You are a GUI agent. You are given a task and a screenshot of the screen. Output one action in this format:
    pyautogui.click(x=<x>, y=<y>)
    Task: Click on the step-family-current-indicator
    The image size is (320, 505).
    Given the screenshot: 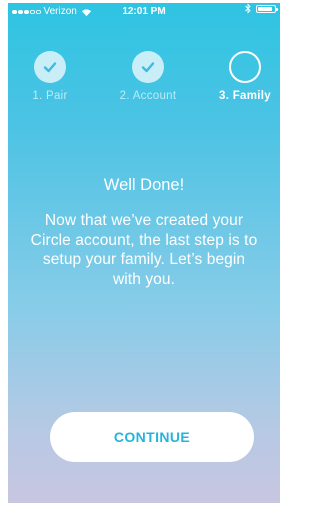 What is the action you would take?
    pyautogui.click(x=245, y=67)
    